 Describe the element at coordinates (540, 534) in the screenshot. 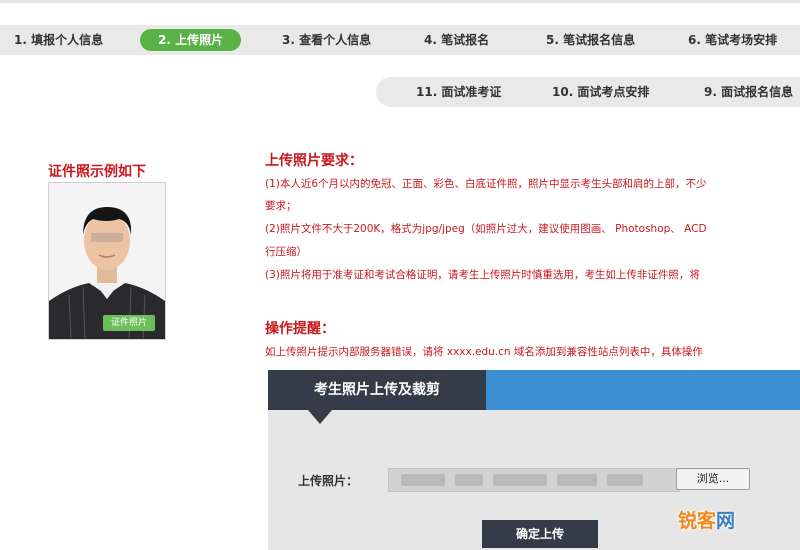

I see `confirm-upload-button: 确定上传` at that location.